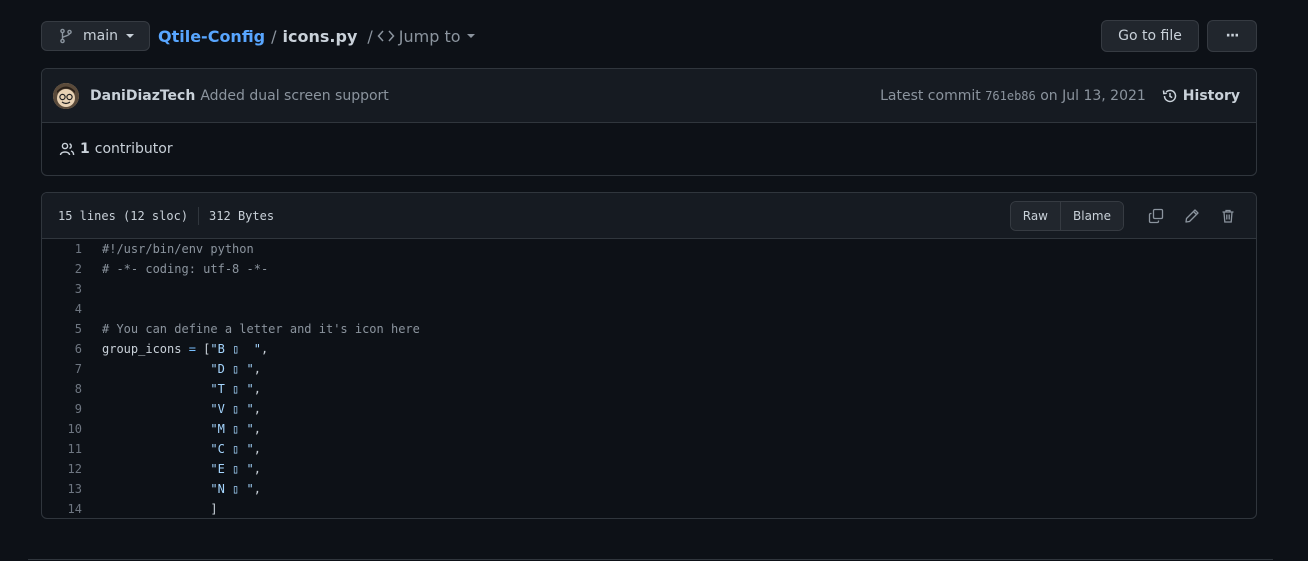  What do you see at coordinates (181, 409) in the screenshot?
I see `code-text: "V ▯ ",` at bounding box center [181, 409].